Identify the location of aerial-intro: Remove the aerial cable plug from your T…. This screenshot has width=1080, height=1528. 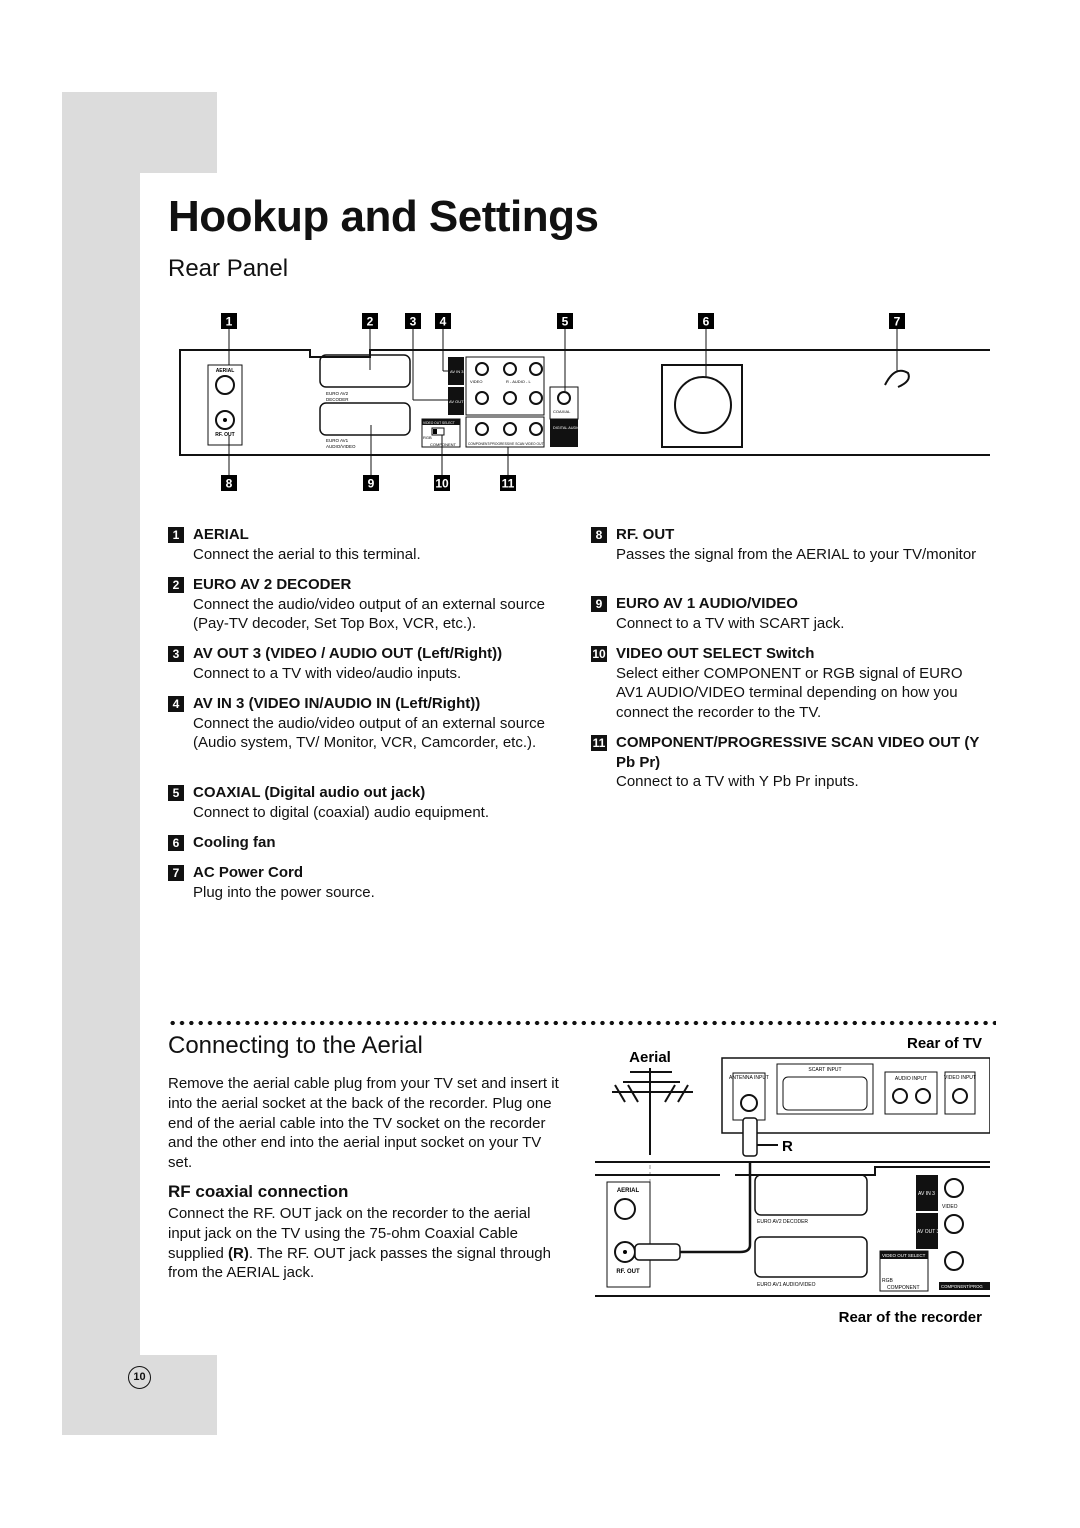
(363, 1123).